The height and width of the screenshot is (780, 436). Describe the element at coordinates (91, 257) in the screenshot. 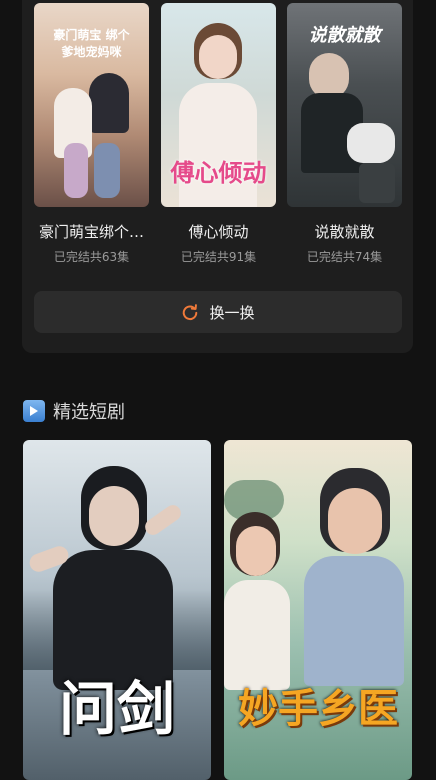

I see `drama-episodes: 已完结共63集` at that location.